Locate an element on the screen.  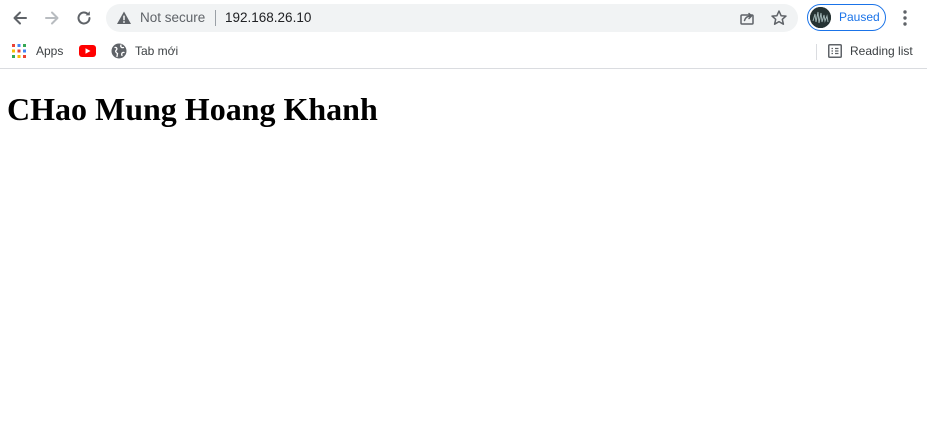
share-icon is located at coordinates (747, 18).